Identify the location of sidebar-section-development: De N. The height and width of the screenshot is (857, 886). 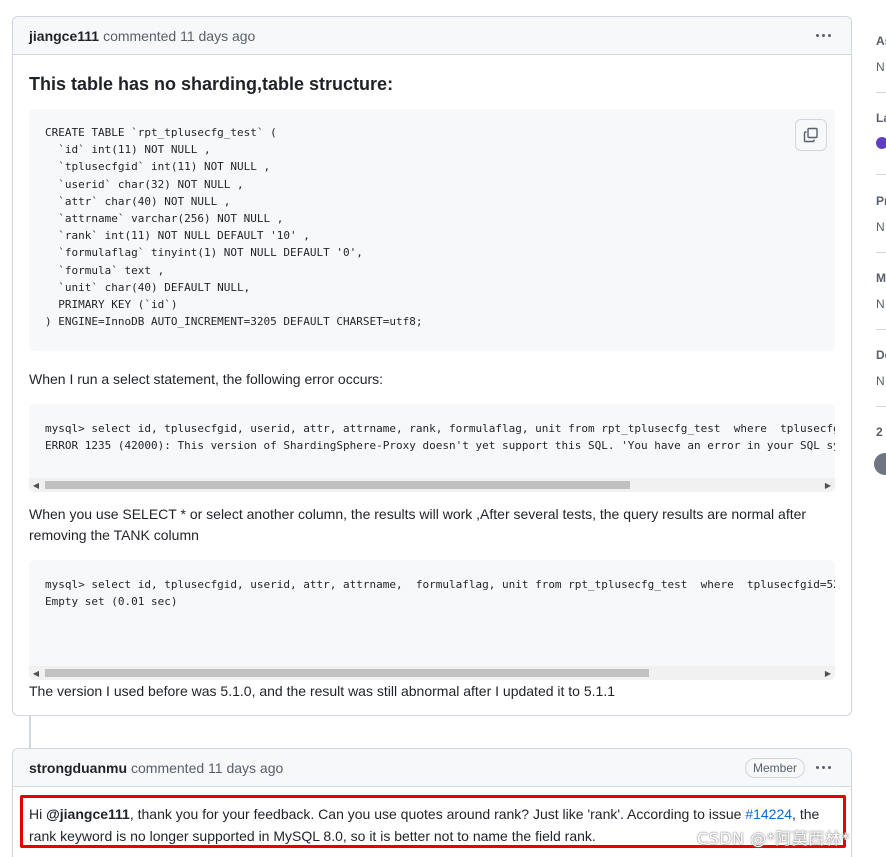
(881, 368).